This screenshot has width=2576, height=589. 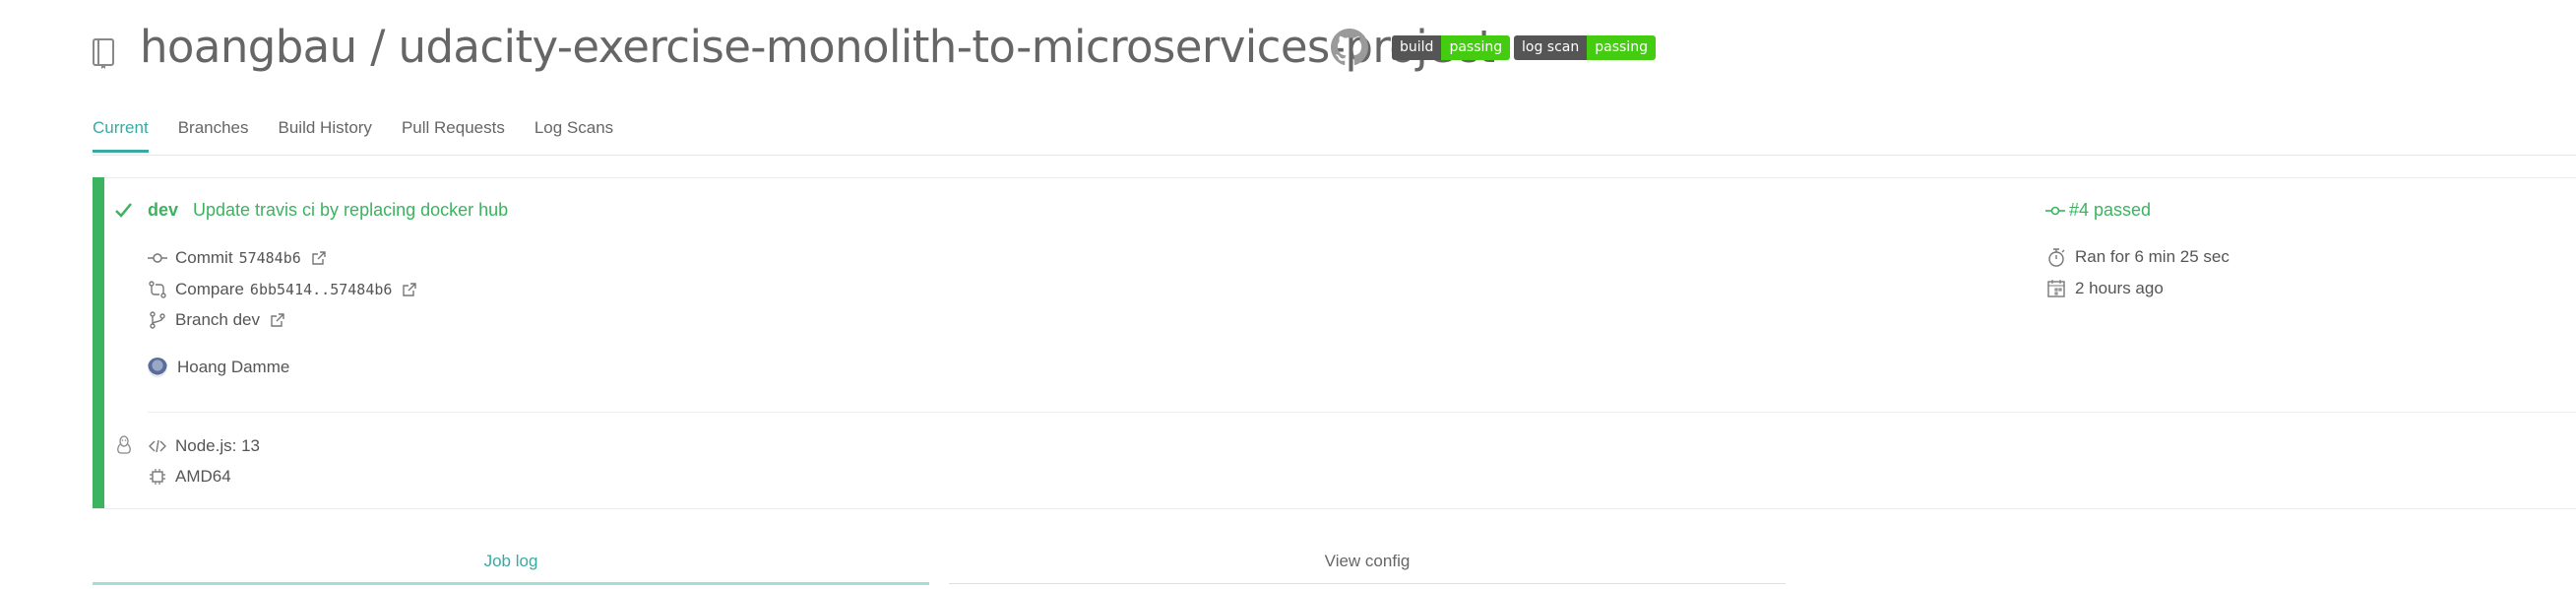 I want to click on tab-pull-requests: Pull Requests, so click(x=453, y=135).